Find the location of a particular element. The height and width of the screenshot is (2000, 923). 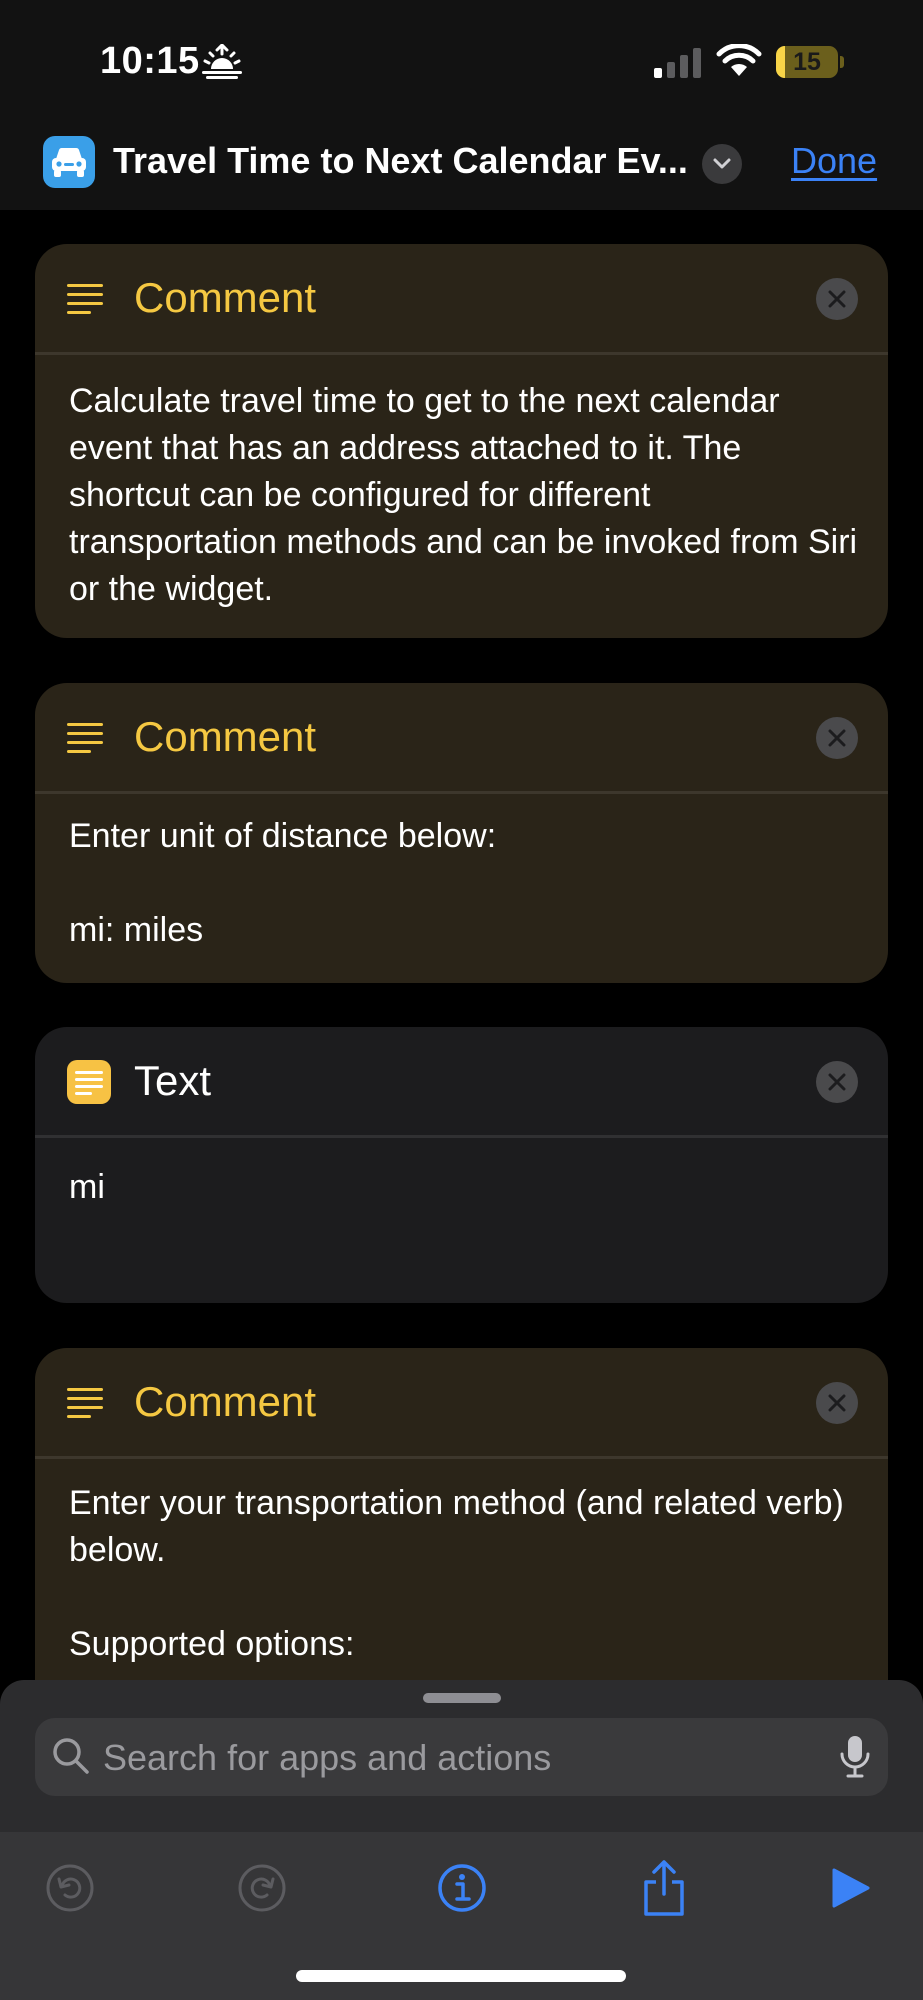

play-icon is located at coordinates (850, 1888).